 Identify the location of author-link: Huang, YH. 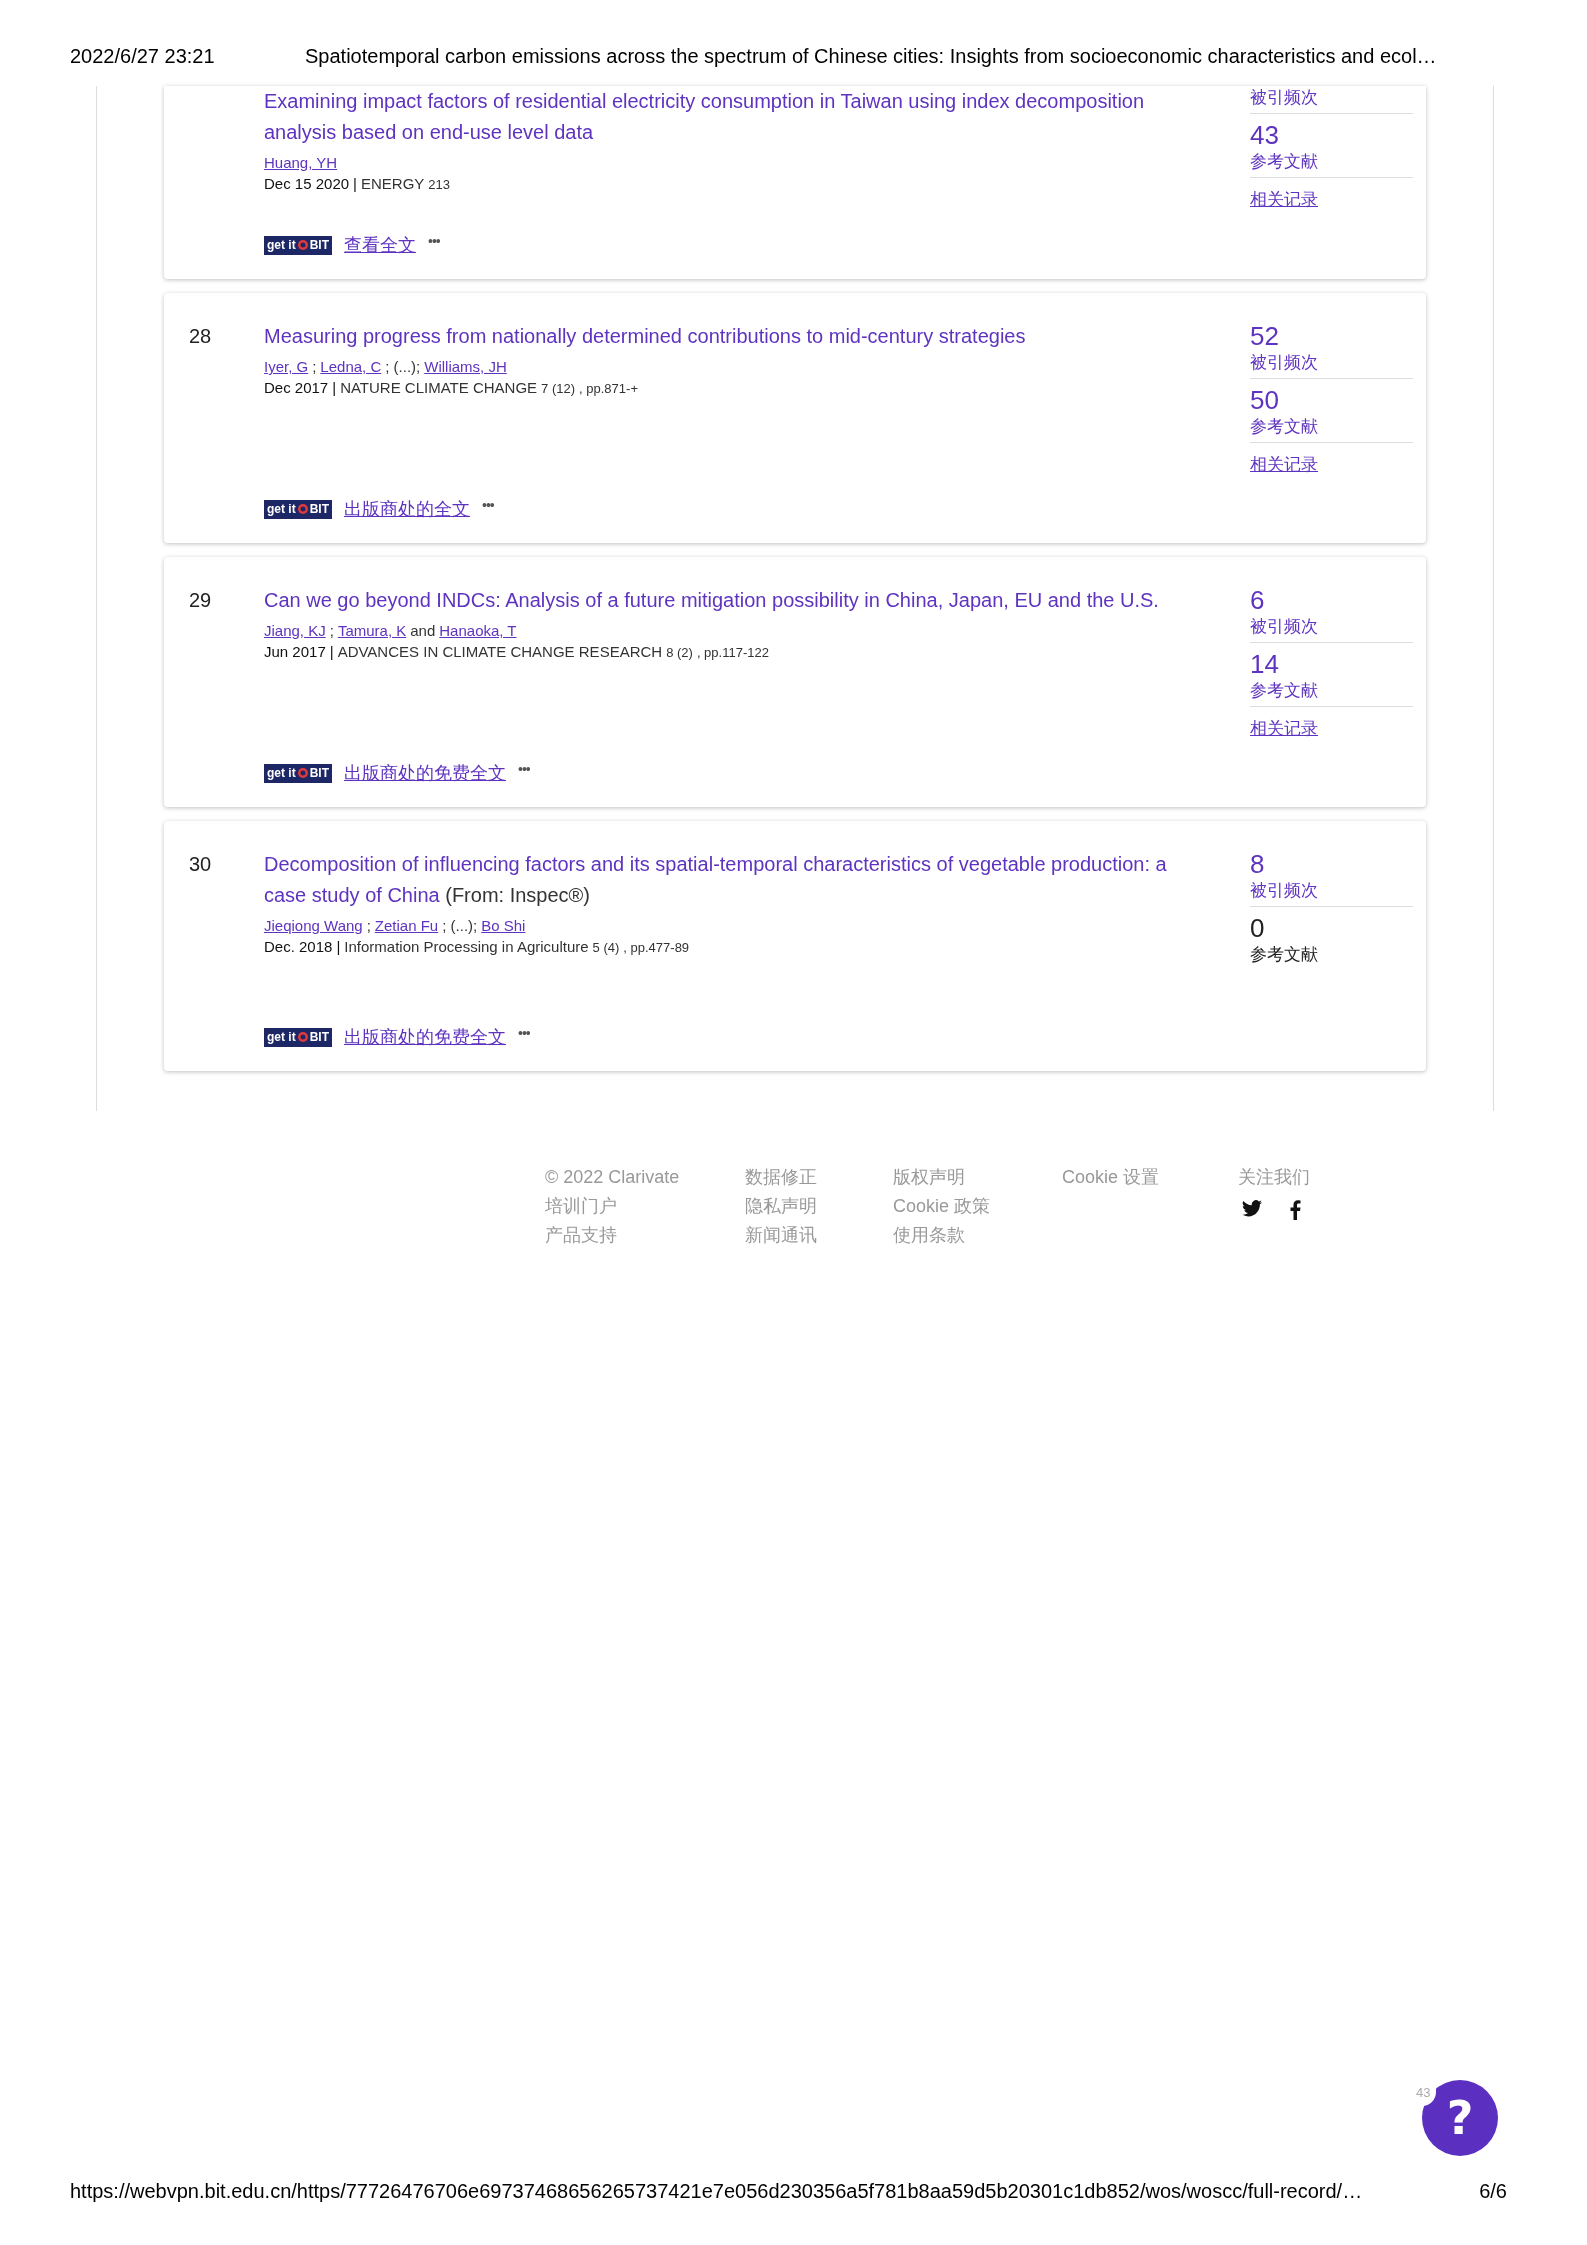
(301, 162).